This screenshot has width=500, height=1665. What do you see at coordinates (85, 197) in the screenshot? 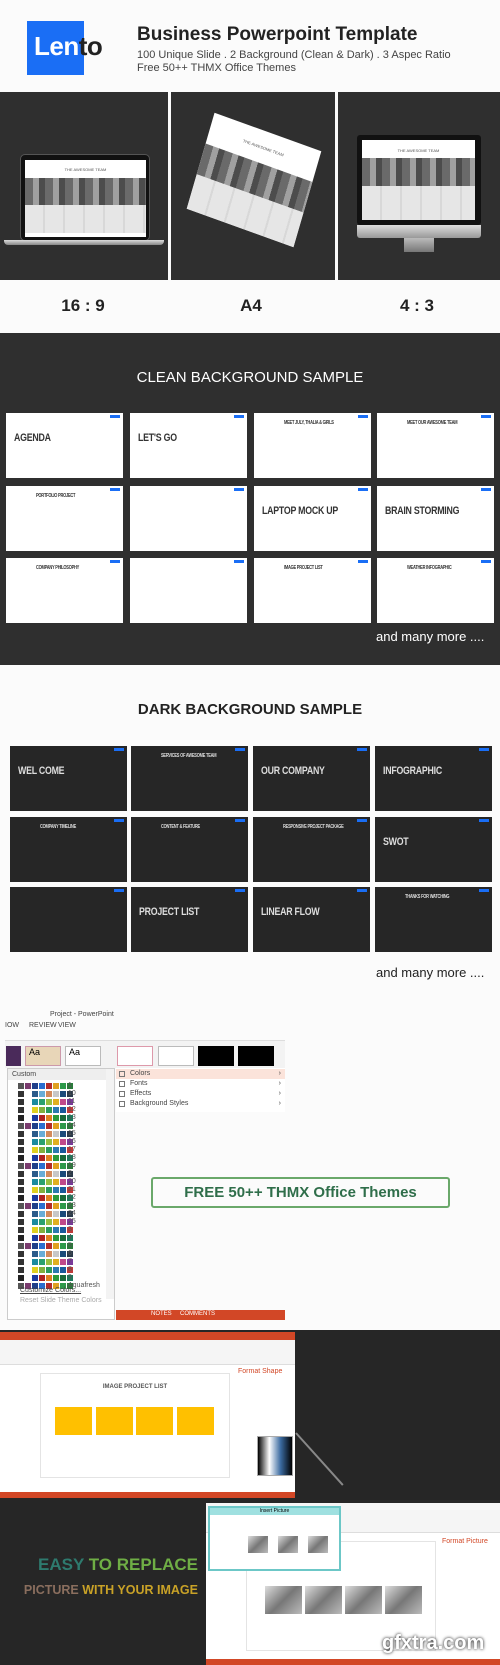
I see `laptop-icon: THE AWESOME TEAM` at bounding box center [85, 197].